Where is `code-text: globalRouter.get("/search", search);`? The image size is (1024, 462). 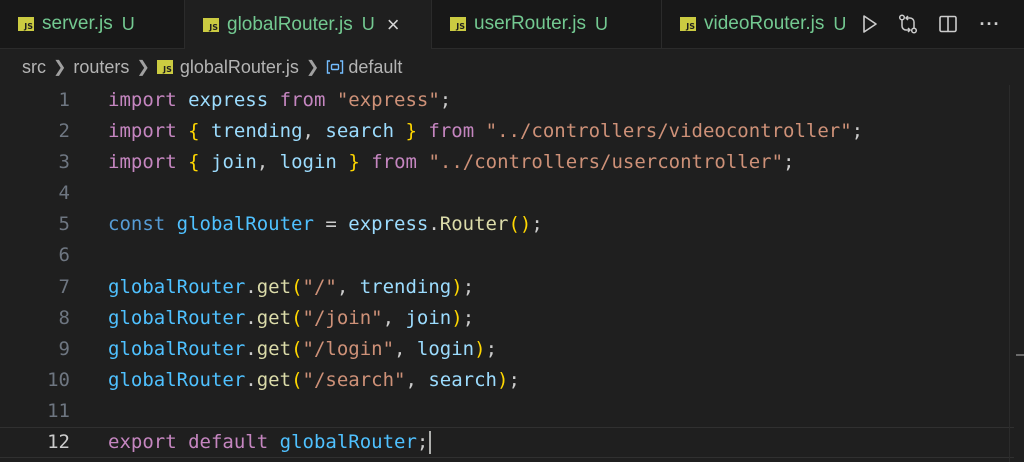
code-text: globalRouter.get("/search", search); is located at coordinates (314, 380).